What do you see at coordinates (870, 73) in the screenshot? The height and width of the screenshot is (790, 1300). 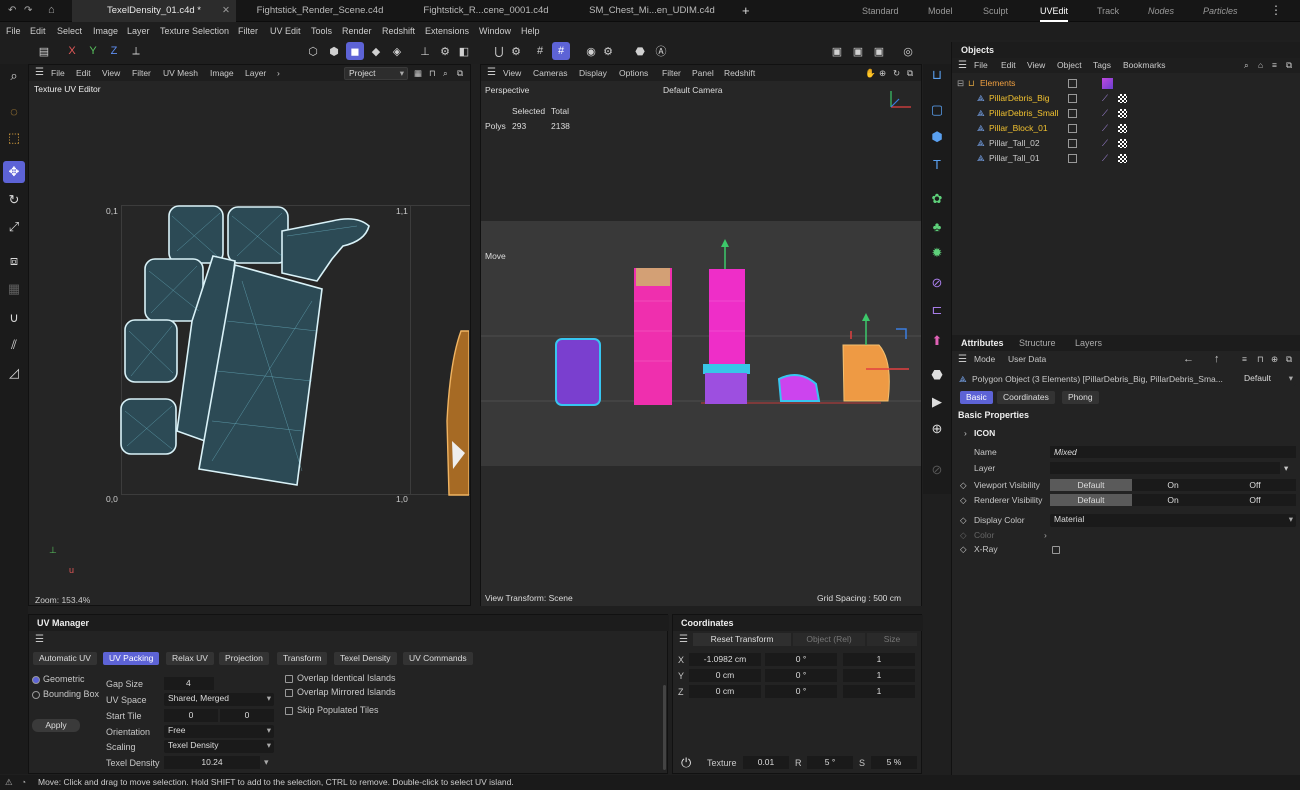 I see `pan-icon: ✋` at bounding box center [870, 73].